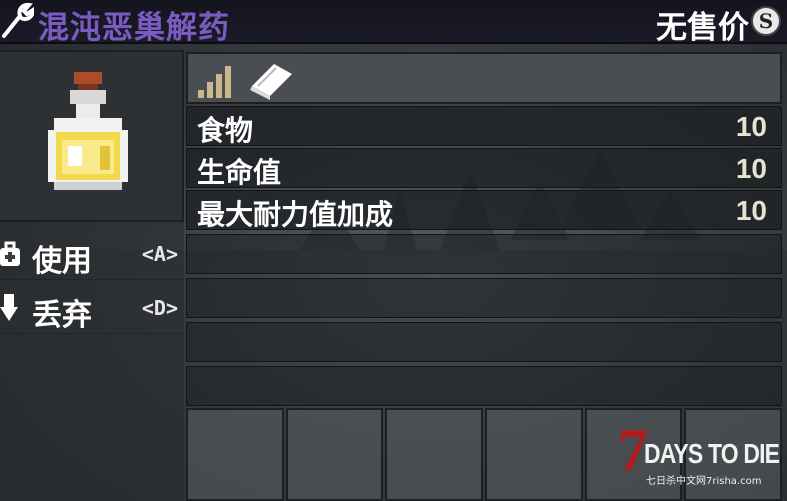 This screenshot has height=501, width=787. I want to click on item-icon-box, so click(92, 136).